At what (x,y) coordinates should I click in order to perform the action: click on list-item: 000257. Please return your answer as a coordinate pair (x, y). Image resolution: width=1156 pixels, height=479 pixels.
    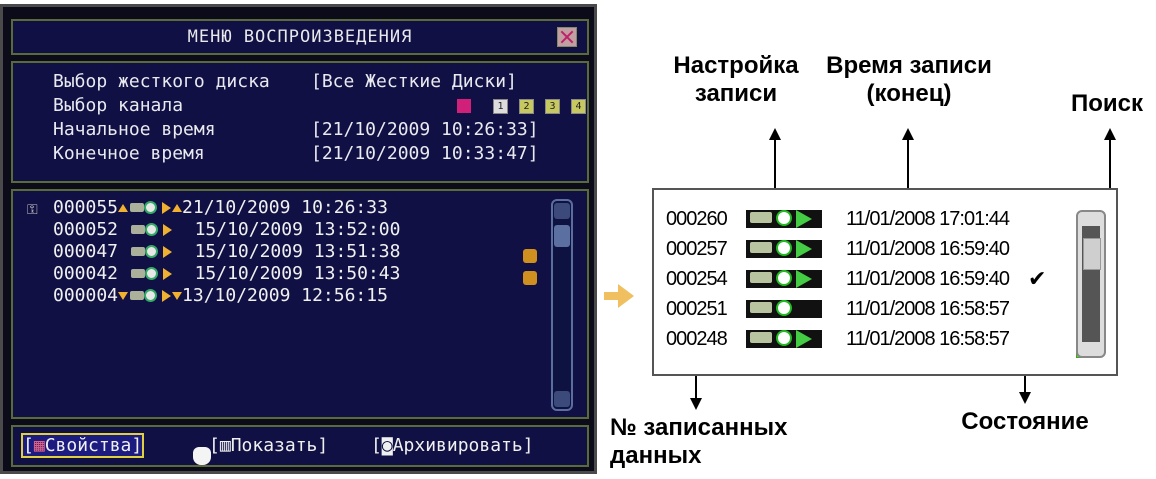
    Looking at the image, I should click on (697, 249).